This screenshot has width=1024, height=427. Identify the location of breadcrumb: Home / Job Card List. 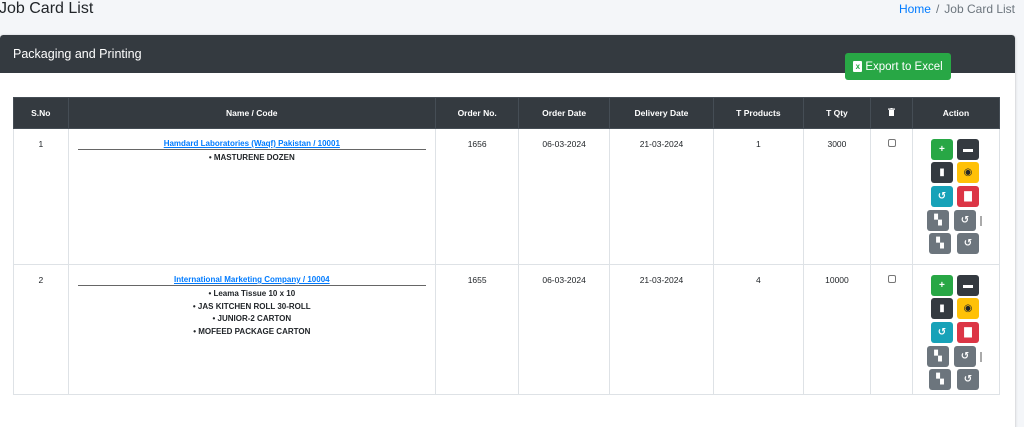
(956, 9).